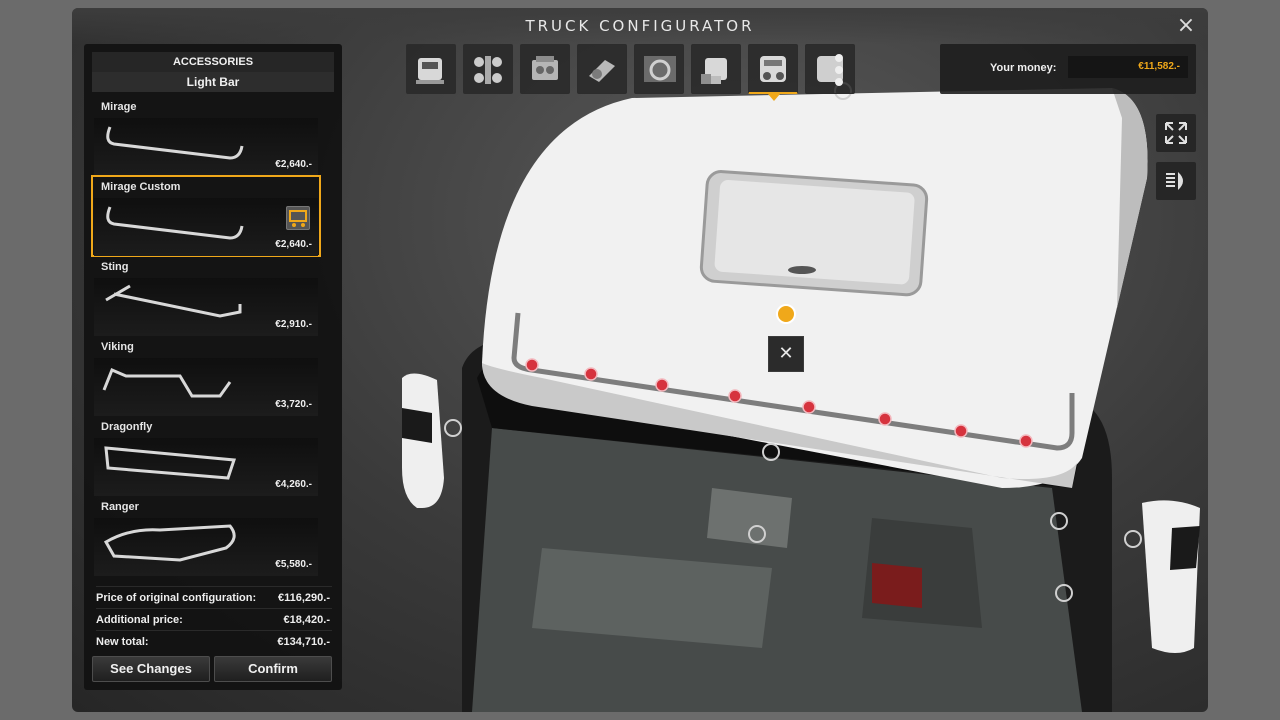 The height and width of the screenshot is (720, 1280). I want to click on list-item: Sting €2,910.-, so click(206, 296).